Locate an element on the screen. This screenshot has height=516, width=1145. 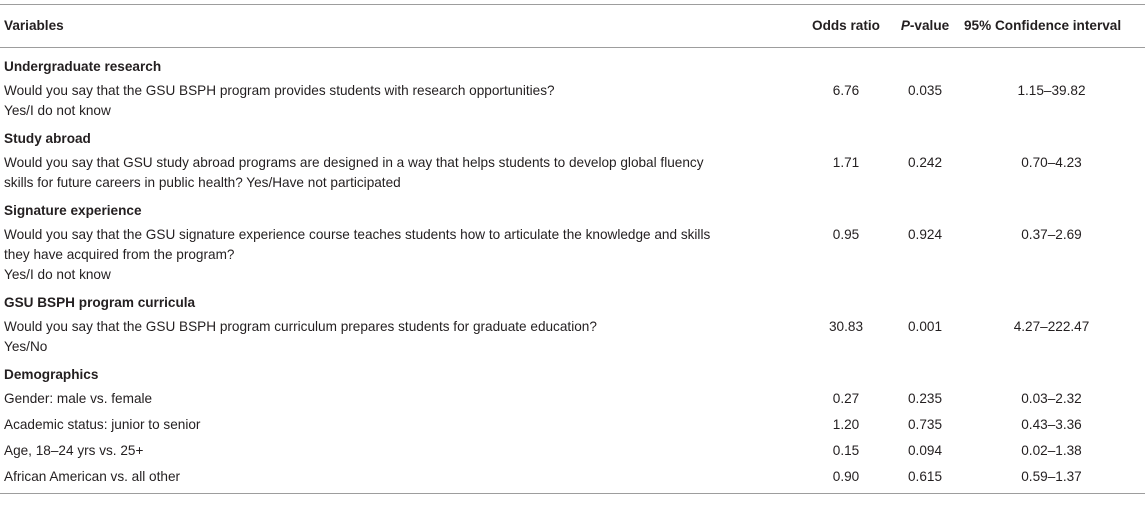
p-value-cell: 0.094 is located at coordinates (925, 450).